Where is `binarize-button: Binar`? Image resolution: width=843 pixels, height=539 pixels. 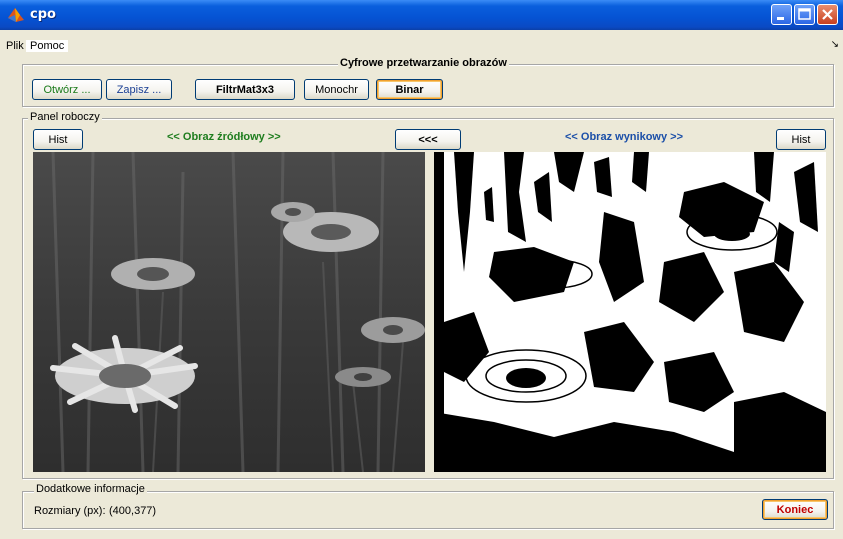 binarize-button: Binar is located at coordinates (409, 89).